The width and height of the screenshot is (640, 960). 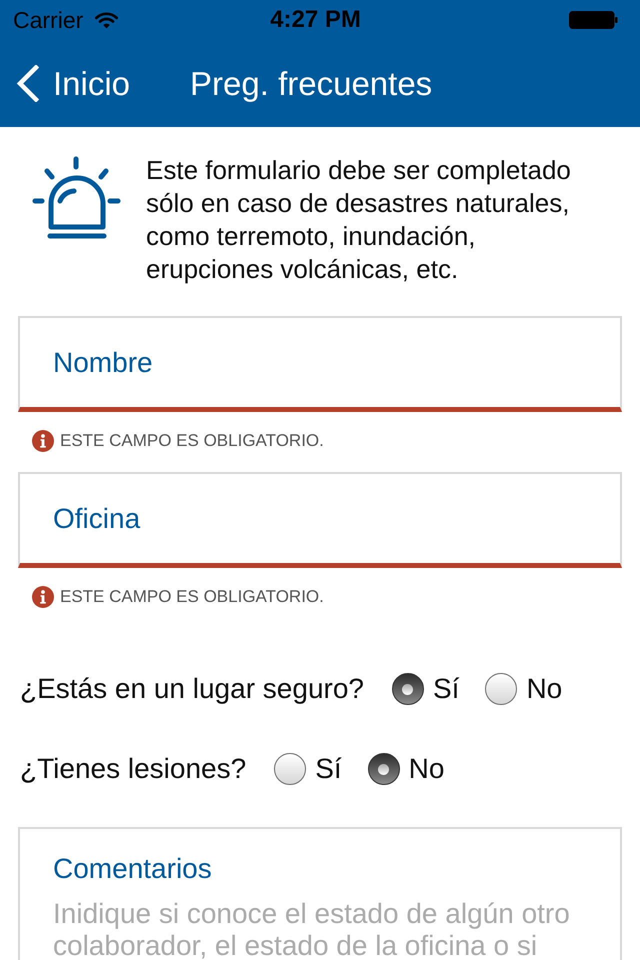 What do you see at coordinates (359, 220) in the screenshot?
I see `intro-text: Este formulario debe ser completado sólo en caso de desastres naturales, como terremoto, inundación, erupciones volcánicas, etc.` at bounding box center [359, 220].